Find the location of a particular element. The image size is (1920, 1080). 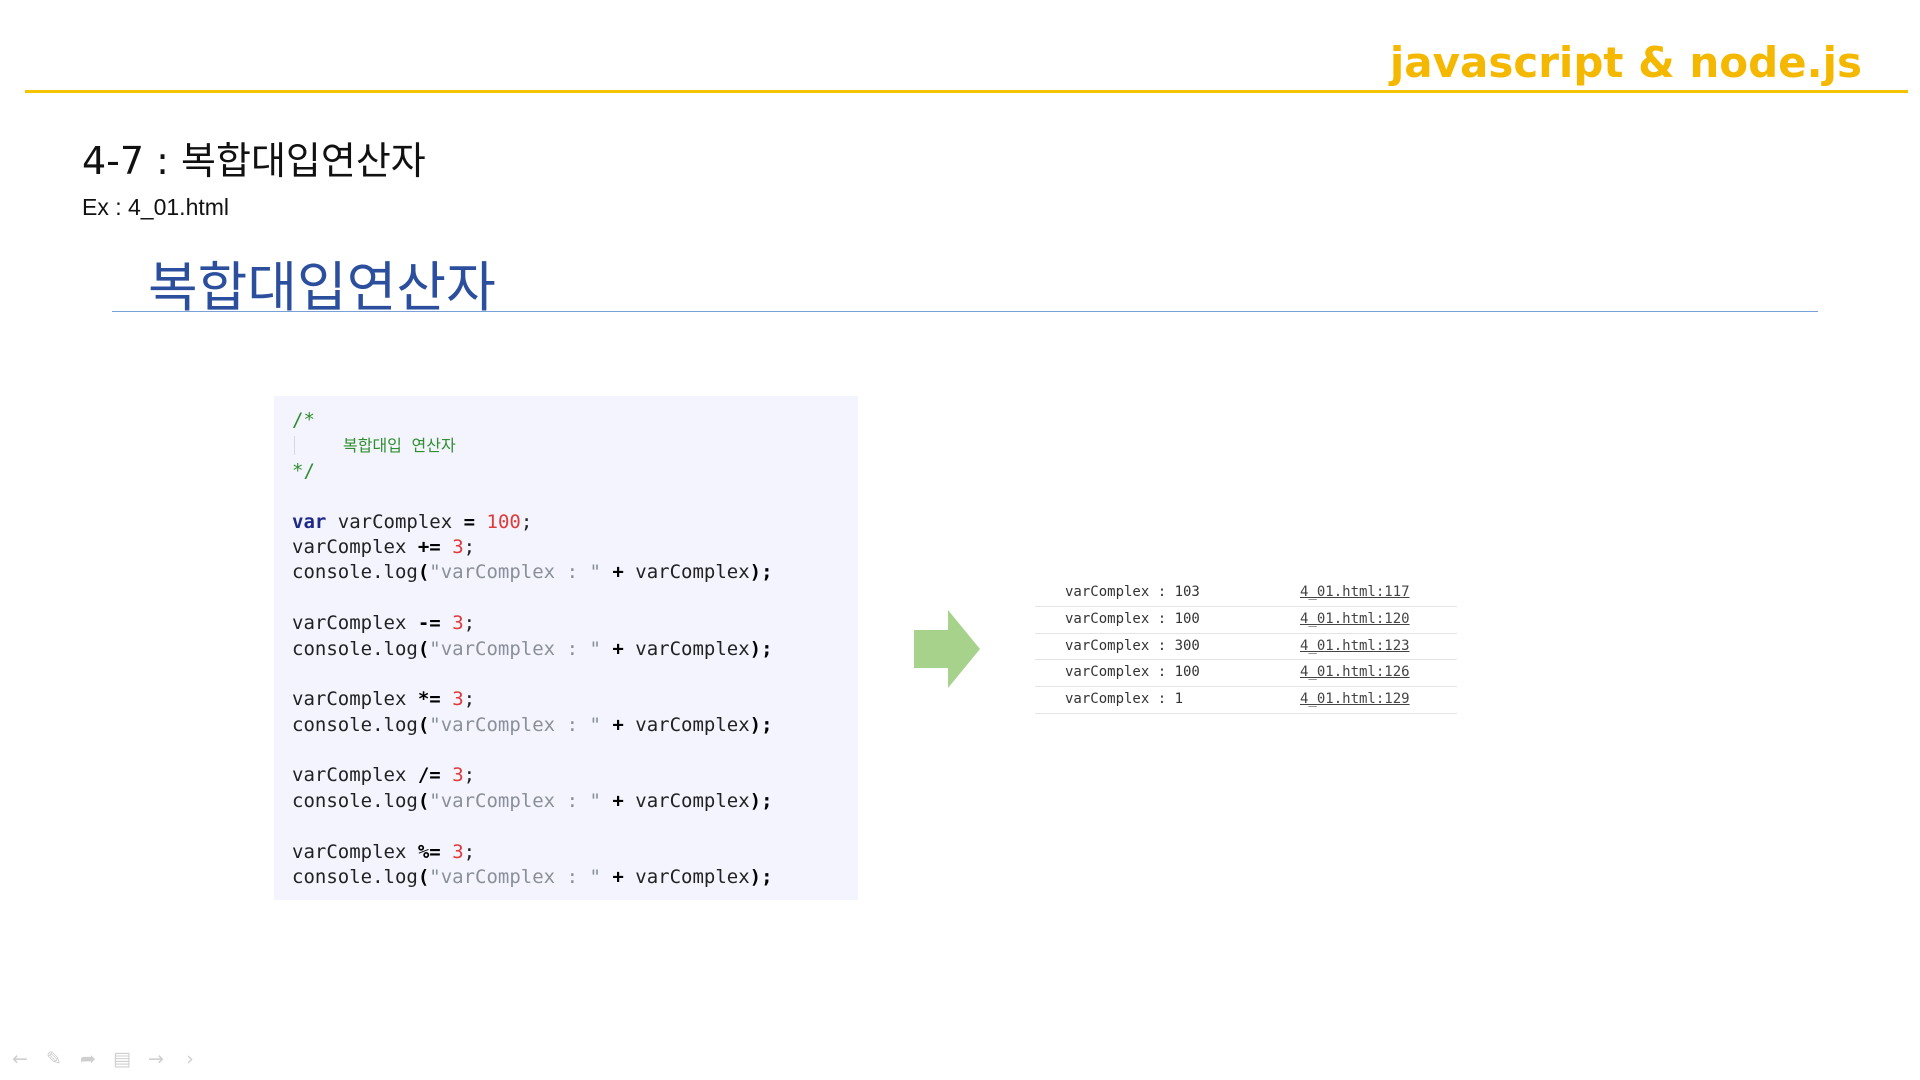

brand-title: javascript & node.js is located at coordinates (1625, 62).